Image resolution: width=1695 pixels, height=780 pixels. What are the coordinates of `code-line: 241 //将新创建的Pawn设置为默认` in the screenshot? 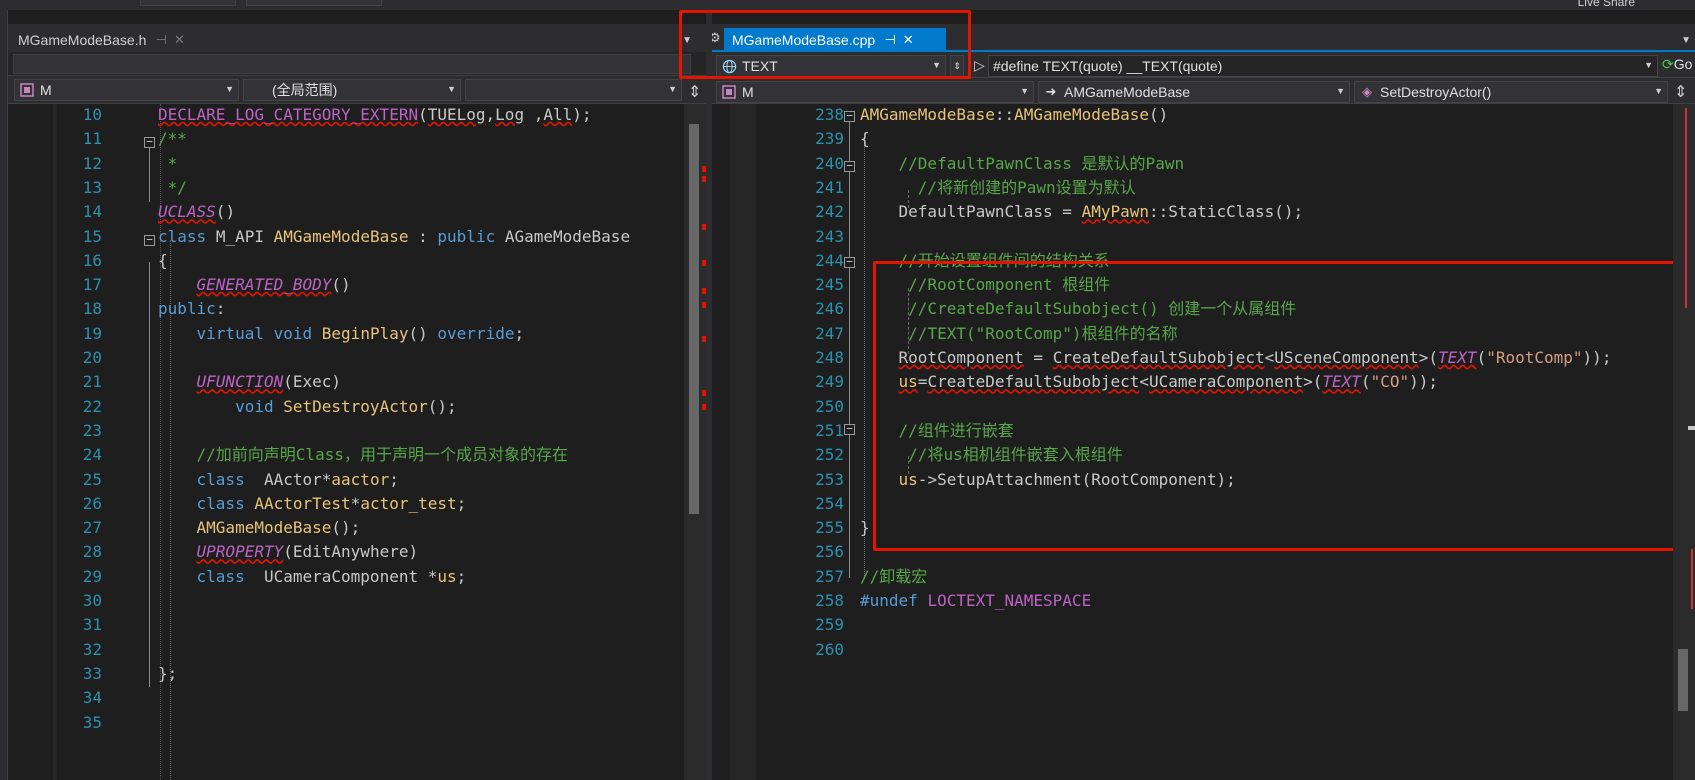 It's located at (1203, 188).